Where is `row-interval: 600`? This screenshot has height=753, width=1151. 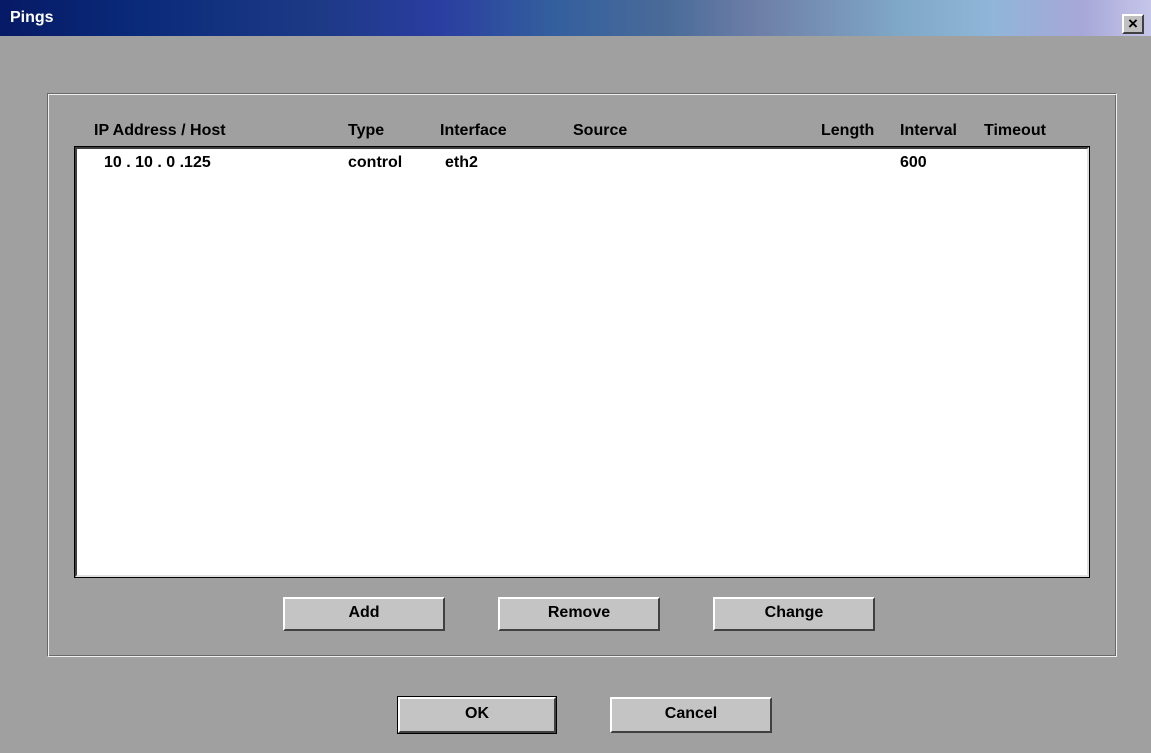 row-interval: 600 is located at coordinates (913, 162).